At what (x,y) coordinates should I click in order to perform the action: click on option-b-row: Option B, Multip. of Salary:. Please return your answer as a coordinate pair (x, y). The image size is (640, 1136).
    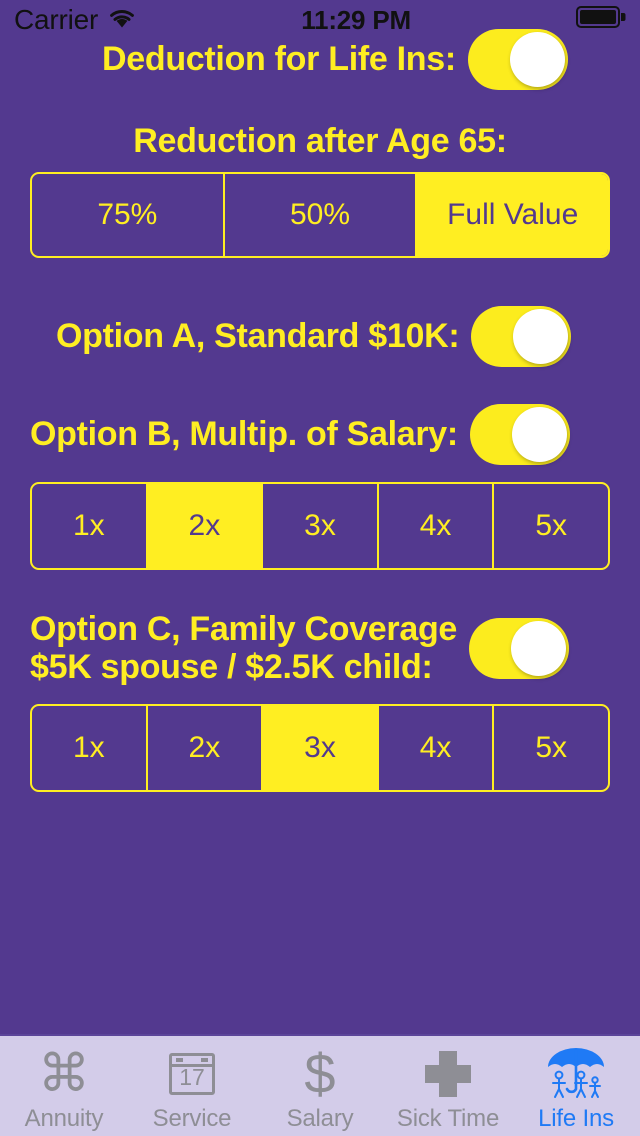
    Looking at the image, I should click on (300, 434).